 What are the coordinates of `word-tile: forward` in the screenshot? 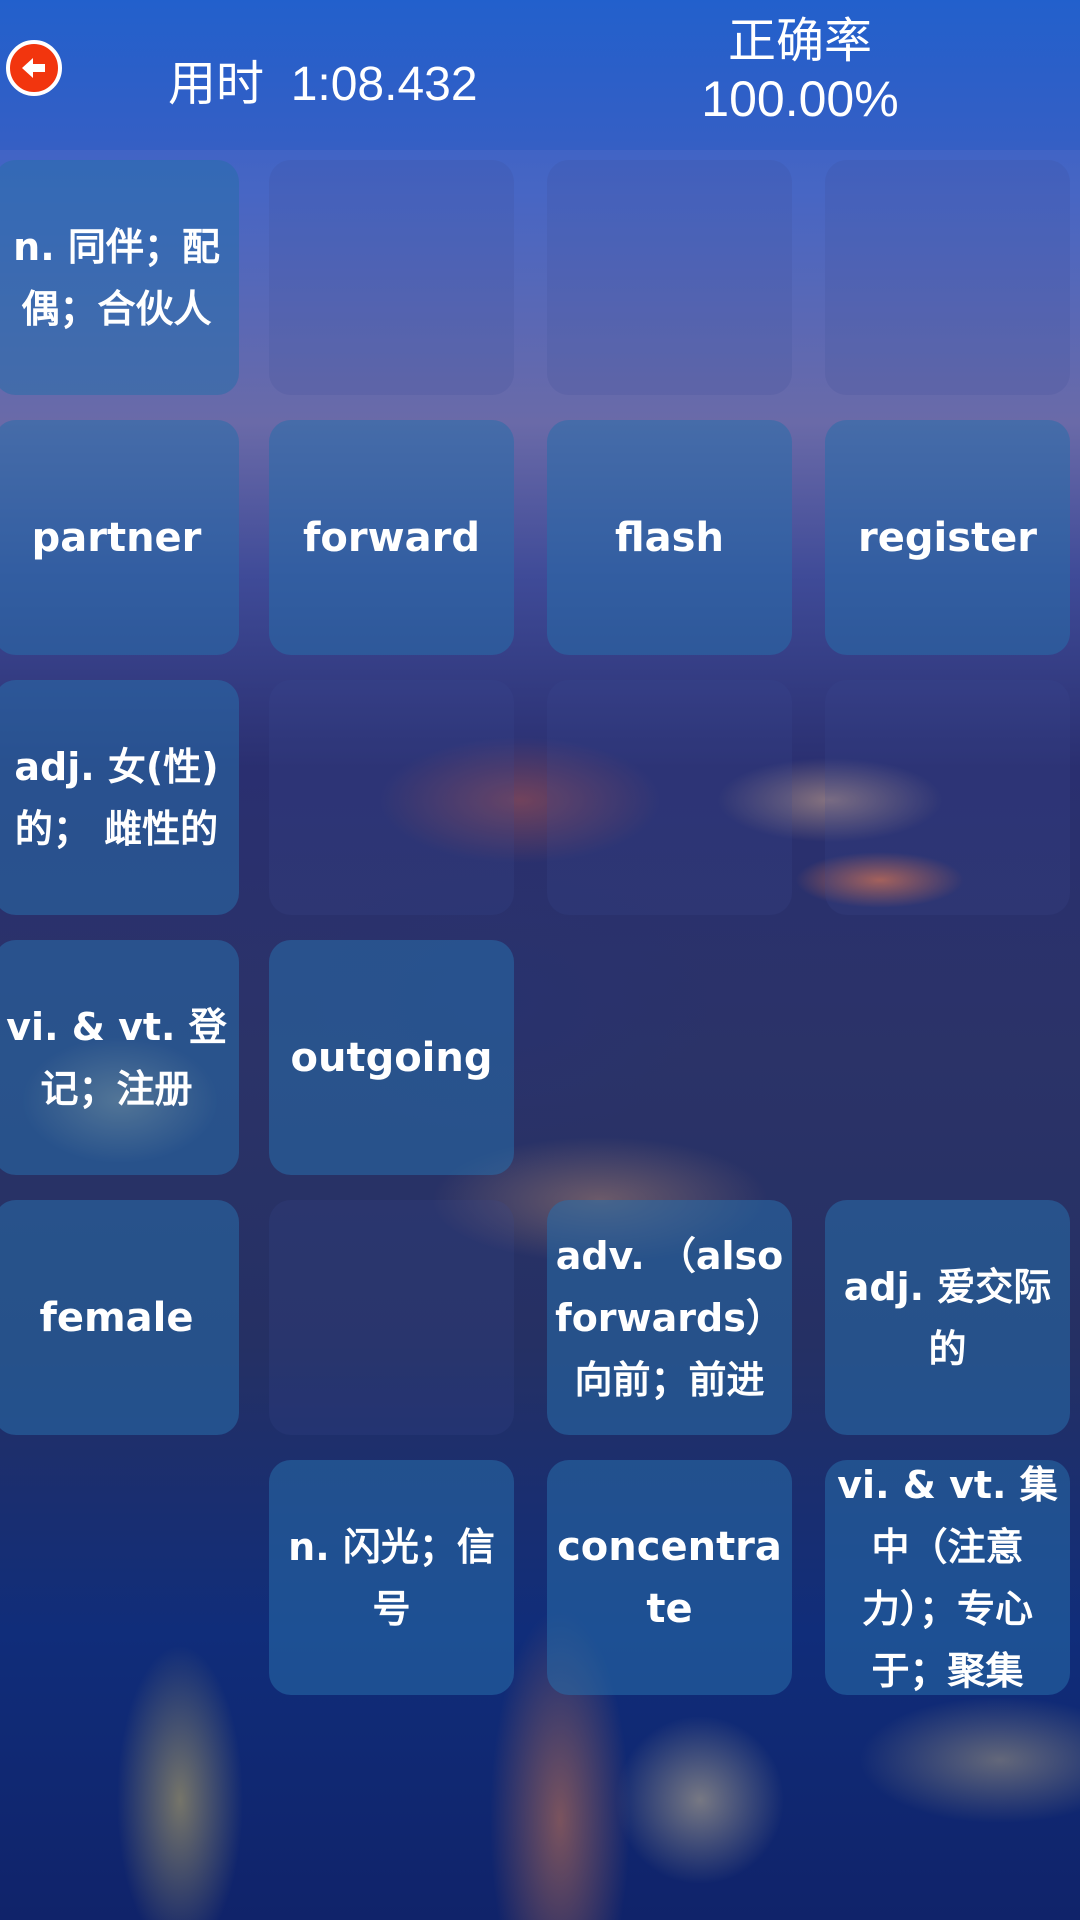 It's located at (391, 537).